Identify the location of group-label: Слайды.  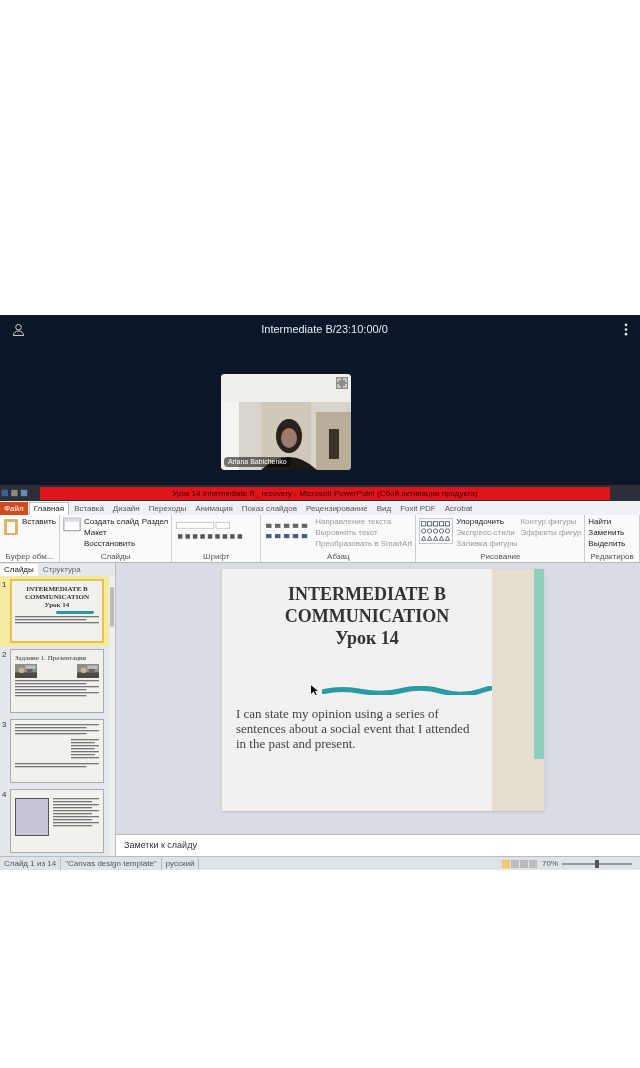
(115, 557).